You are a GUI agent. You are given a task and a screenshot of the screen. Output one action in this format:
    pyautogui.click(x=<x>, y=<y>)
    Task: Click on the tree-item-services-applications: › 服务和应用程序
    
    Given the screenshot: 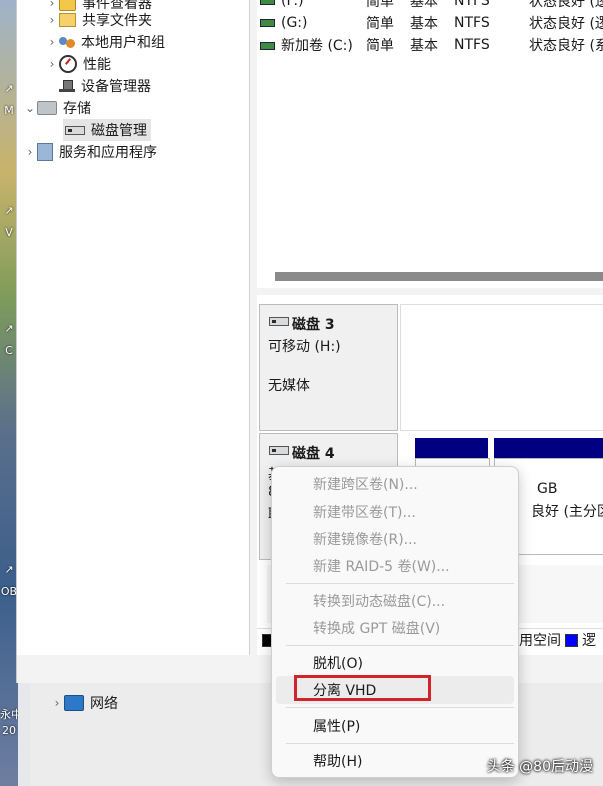 What is the action you would take?
    pyautogui.click(x=90, y=152)
    